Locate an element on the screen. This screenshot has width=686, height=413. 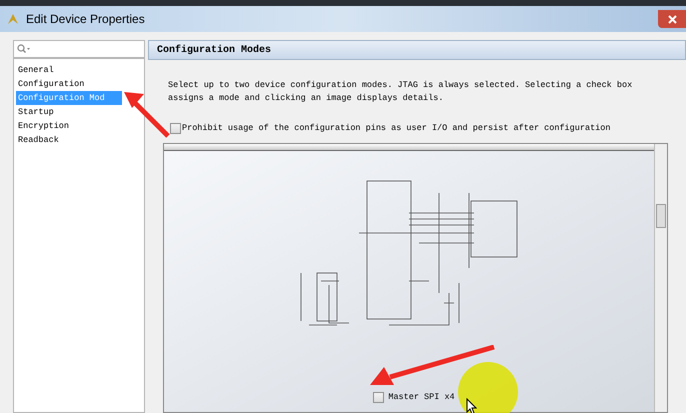
search-icon is located at coordinates (24, 49).